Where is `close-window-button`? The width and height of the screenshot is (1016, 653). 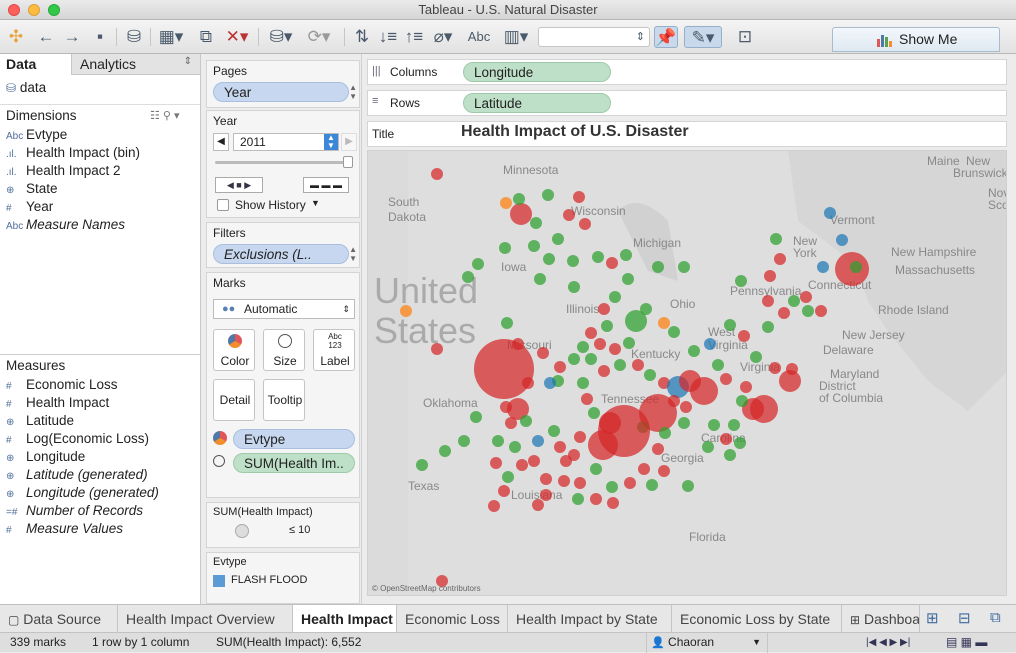 close-window-button is located at coordinates (14, 10).